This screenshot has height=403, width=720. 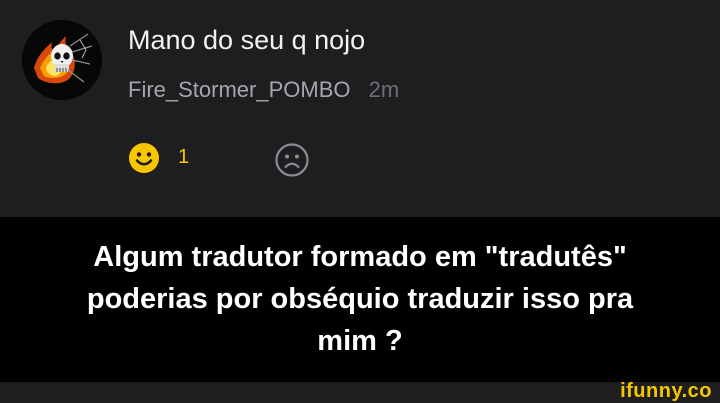 I want to click on smile-count: 1, so click(x=184, y=157).